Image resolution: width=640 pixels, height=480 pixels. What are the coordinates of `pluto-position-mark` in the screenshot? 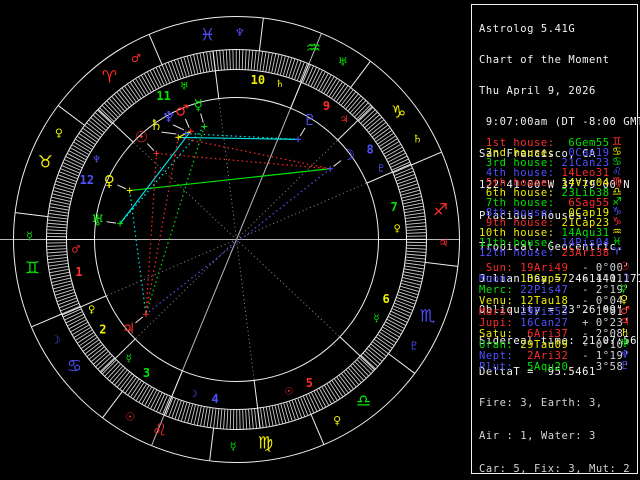 It's located at (298, 139).